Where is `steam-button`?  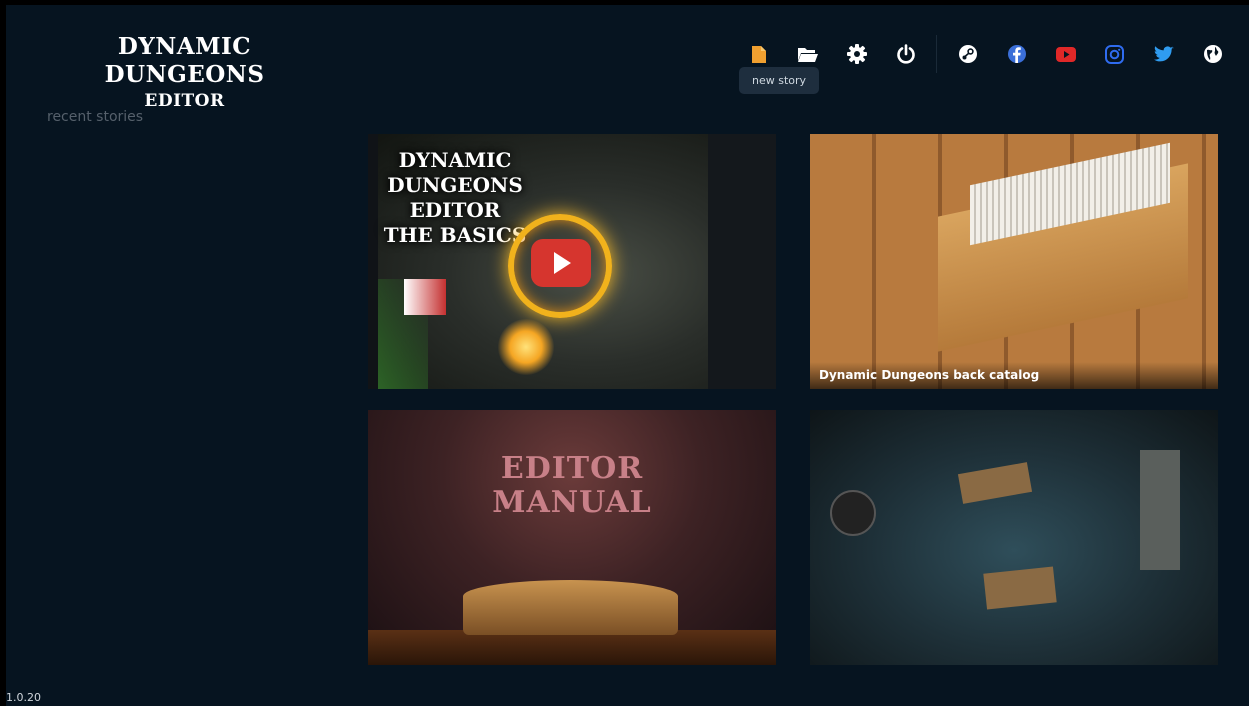
steam-button is located at coordinates (967, 54).